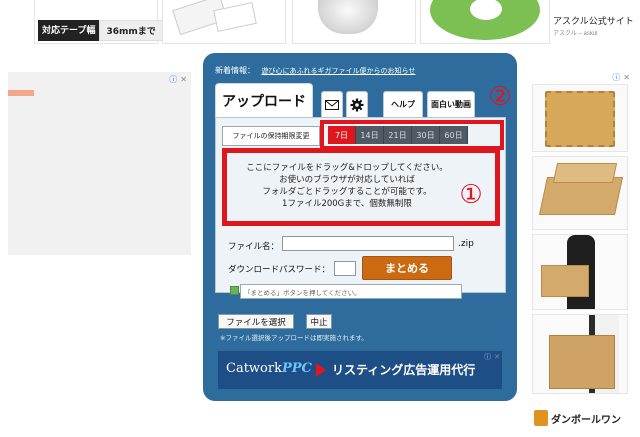 This screenshot has width=640, height=437. I want to click on drop-line-2: お使いのブラウザが対応していれば, so click(347, 180).